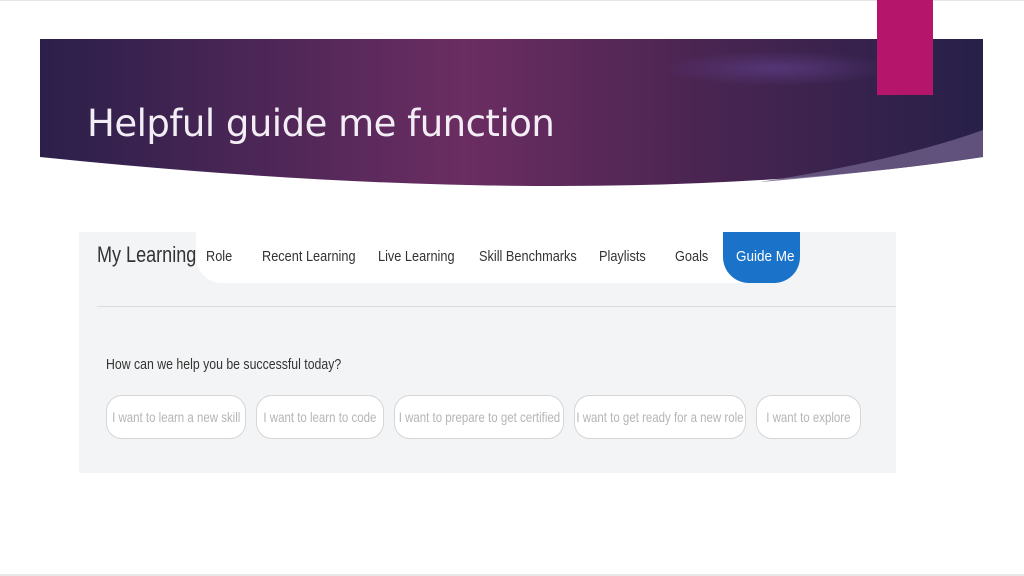  I want to click on tab-live-learning: Live Learning, so click(416, 256).